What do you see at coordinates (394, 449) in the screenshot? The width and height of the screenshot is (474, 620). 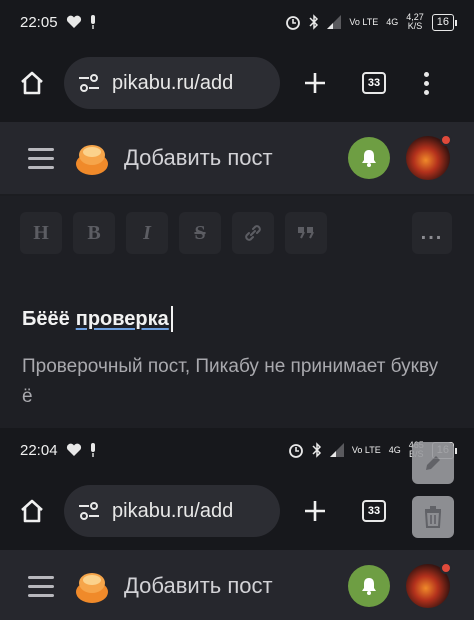 I see `network-gen-2: 4G` at bounding box center [394, 449].